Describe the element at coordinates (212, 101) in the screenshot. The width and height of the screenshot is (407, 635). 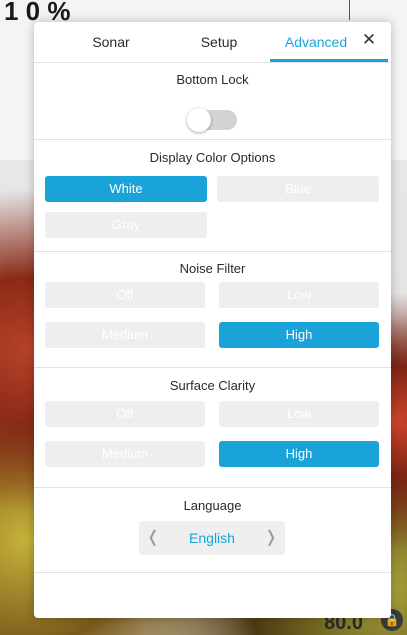
I see `bottom-lock-section: Bottom Lock` at that location.